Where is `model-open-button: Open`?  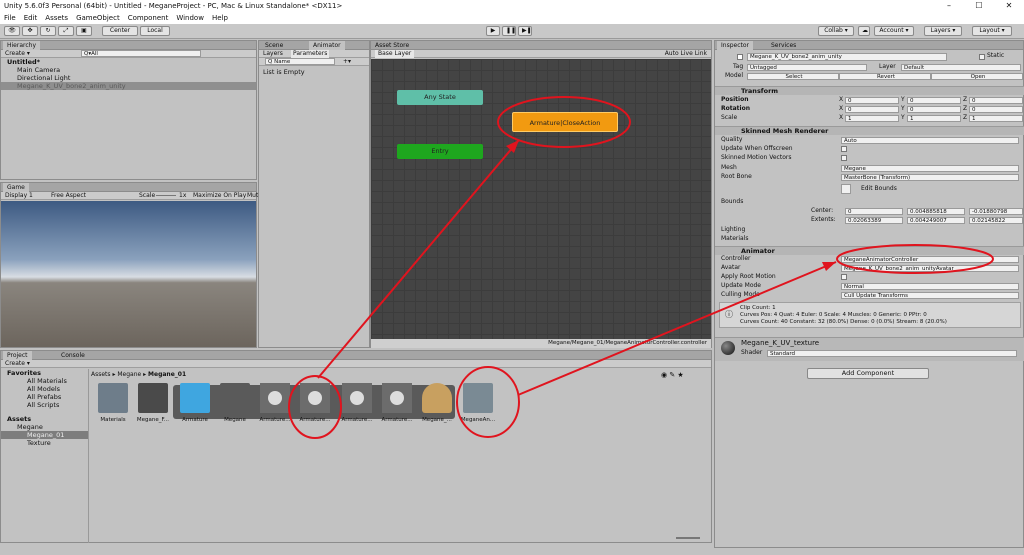 model-open-button: Open is located at coordinates (977, 76).